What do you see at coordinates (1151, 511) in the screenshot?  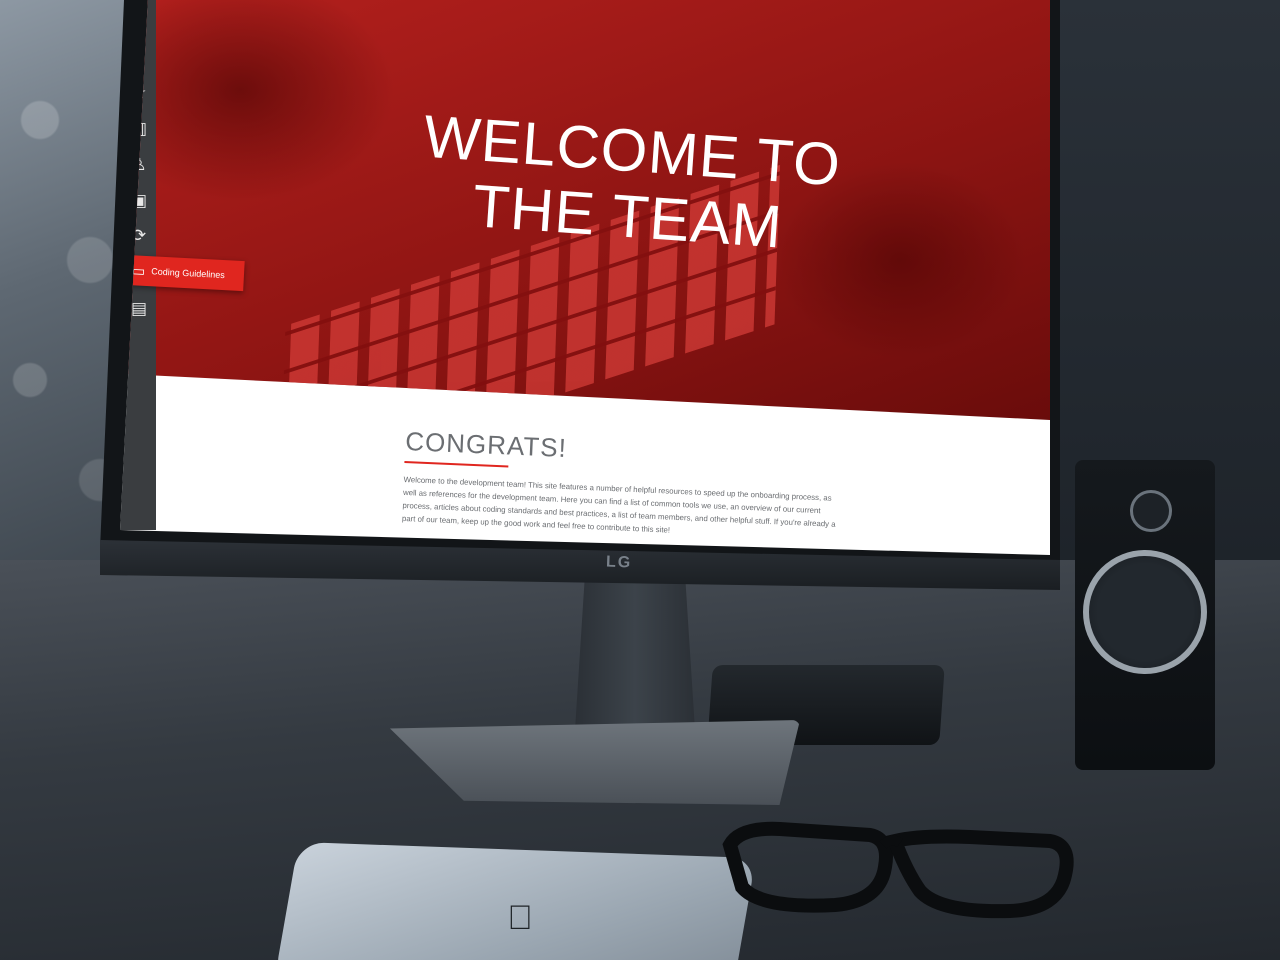 I see `speaker-tweeter` at bounding box center [1151, 511].